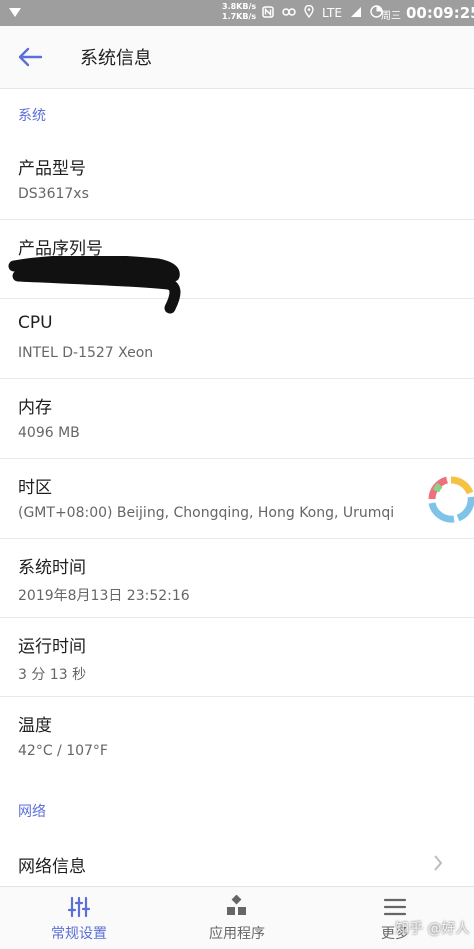 This screenshot has height=949, width=474. I want to click on back-button, so click(30, 57).